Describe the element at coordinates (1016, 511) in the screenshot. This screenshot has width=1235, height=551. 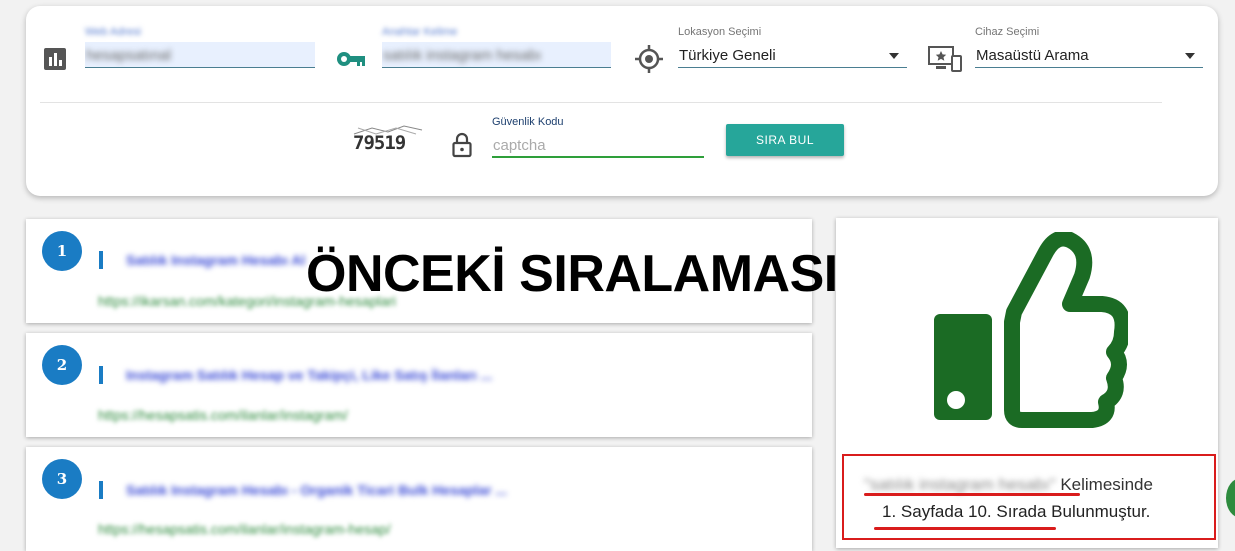
I see `position-summary: 1. Sayfada 10. Sırada Bulunmuştur.` at that location.